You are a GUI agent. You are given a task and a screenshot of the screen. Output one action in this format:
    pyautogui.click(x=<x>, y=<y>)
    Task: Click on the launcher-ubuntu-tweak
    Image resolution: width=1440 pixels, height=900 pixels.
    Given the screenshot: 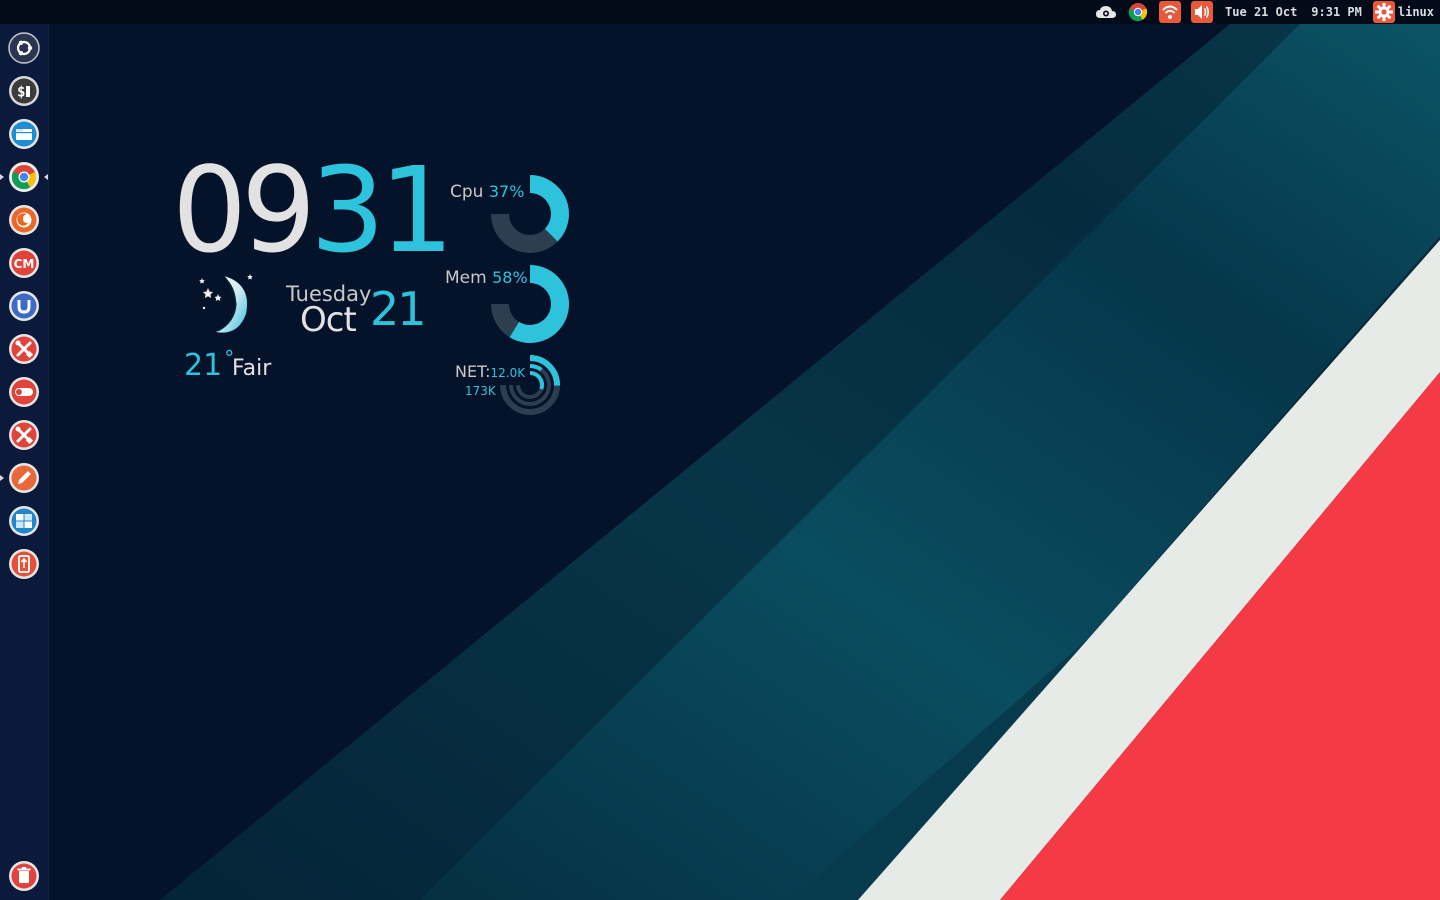 What is the action you would take?
    pyautogui.click(x=24, y=306)
    